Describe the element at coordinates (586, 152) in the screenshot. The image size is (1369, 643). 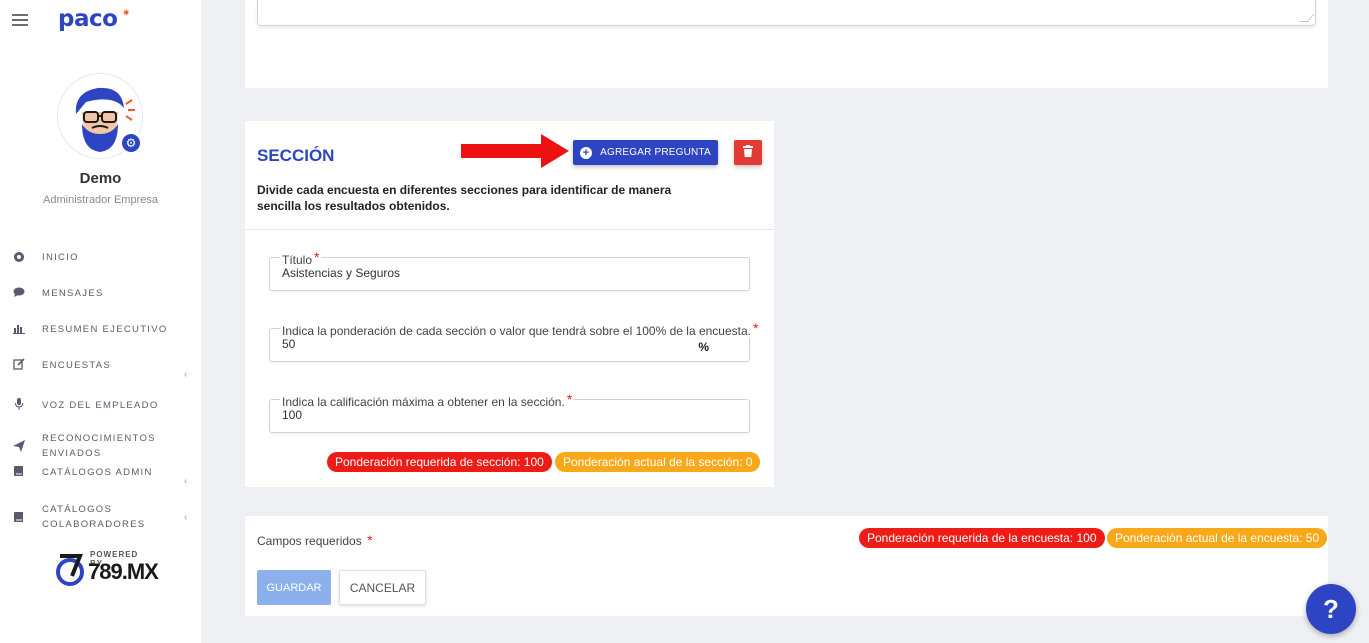
I see `plus-circle-icon: +` at that location.